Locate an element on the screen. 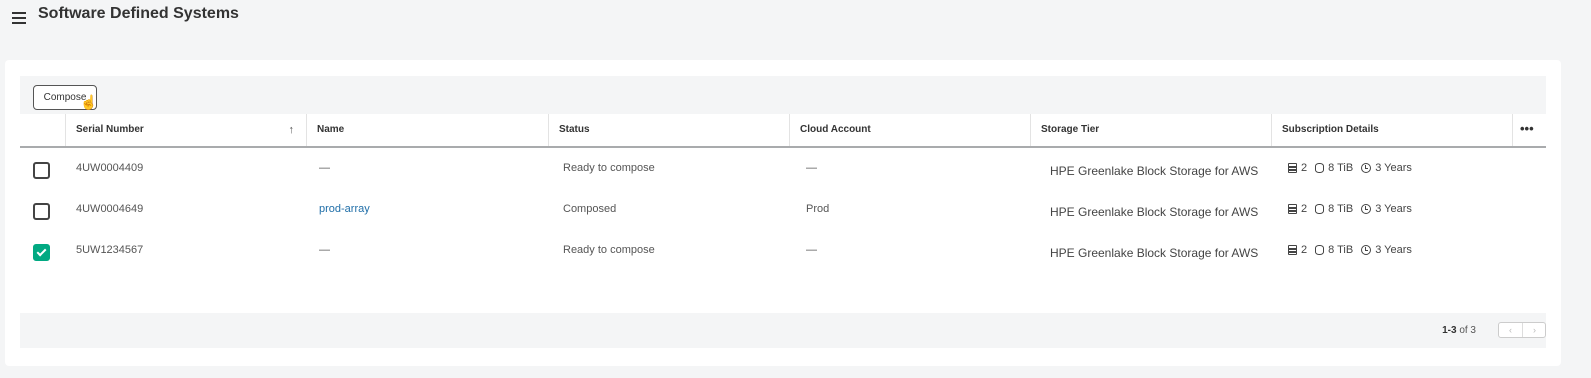  column-header-status: Status is located at coordinates (668, 130).